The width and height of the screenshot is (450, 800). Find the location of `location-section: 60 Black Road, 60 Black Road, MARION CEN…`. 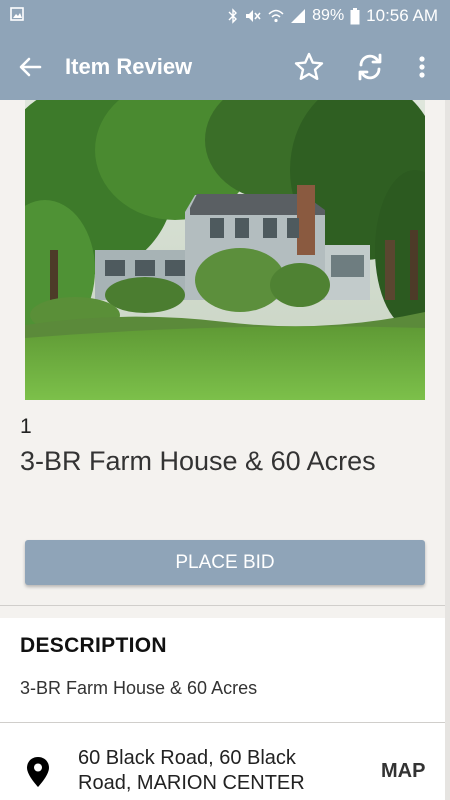

location-section: 60 Black Road, 60 Black Road, MARION CEN… is located at coordinates (222, 761).